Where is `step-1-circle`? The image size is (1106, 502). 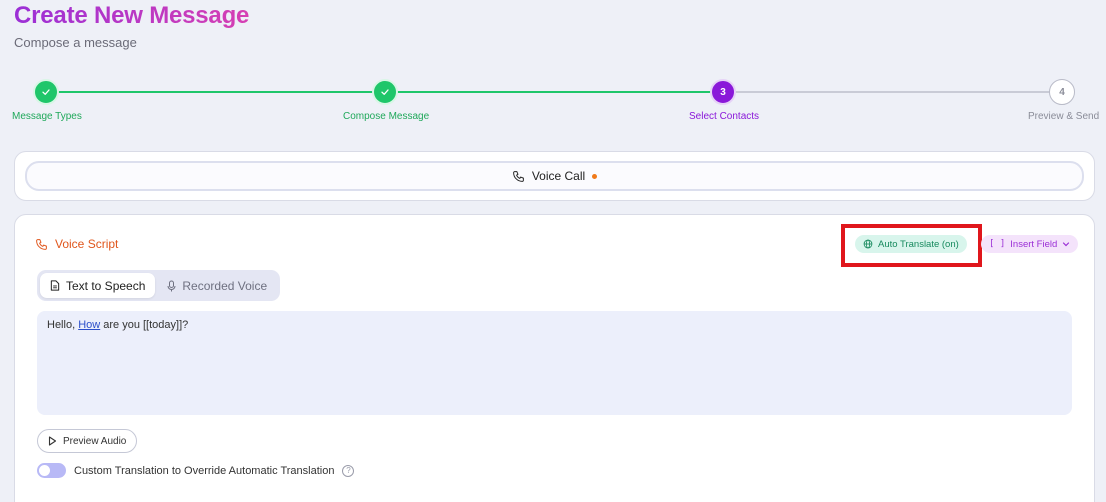 step-1-circle is located at coordinates (46, 92).